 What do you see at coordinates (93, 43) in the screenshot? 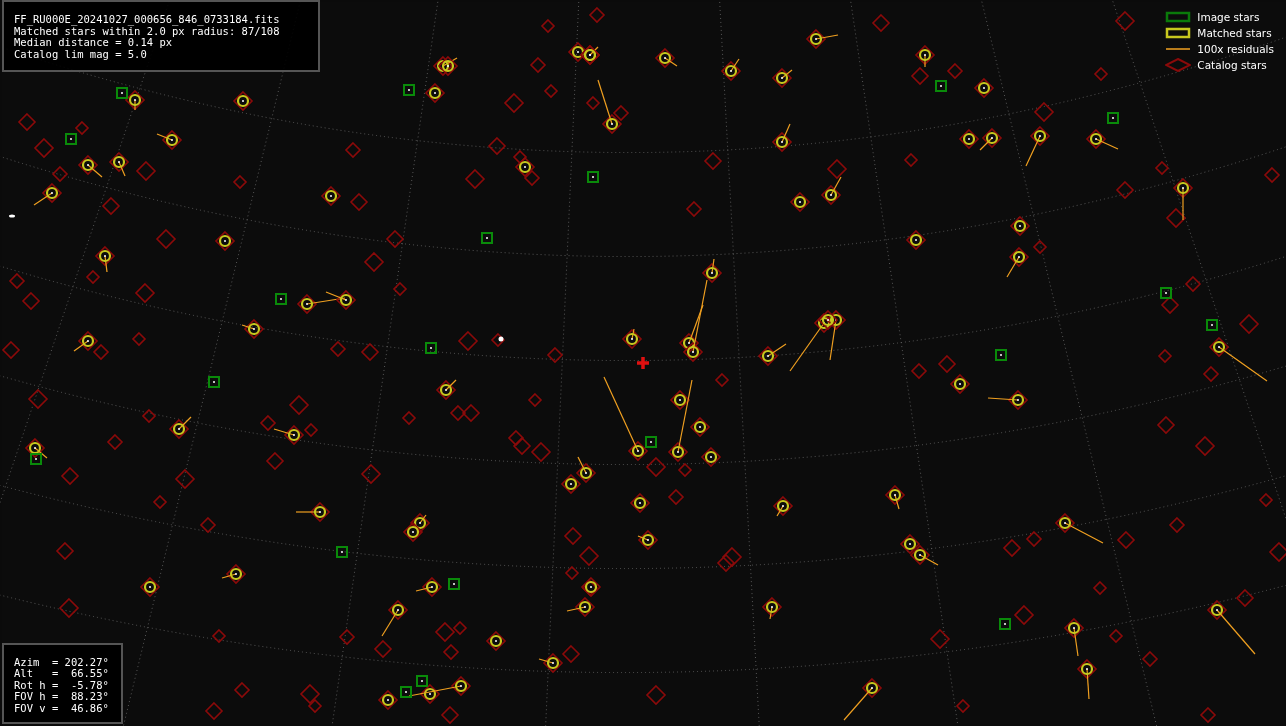
I see `info-text: Median distance = 0.14 px` at bounding box center [93, 43].